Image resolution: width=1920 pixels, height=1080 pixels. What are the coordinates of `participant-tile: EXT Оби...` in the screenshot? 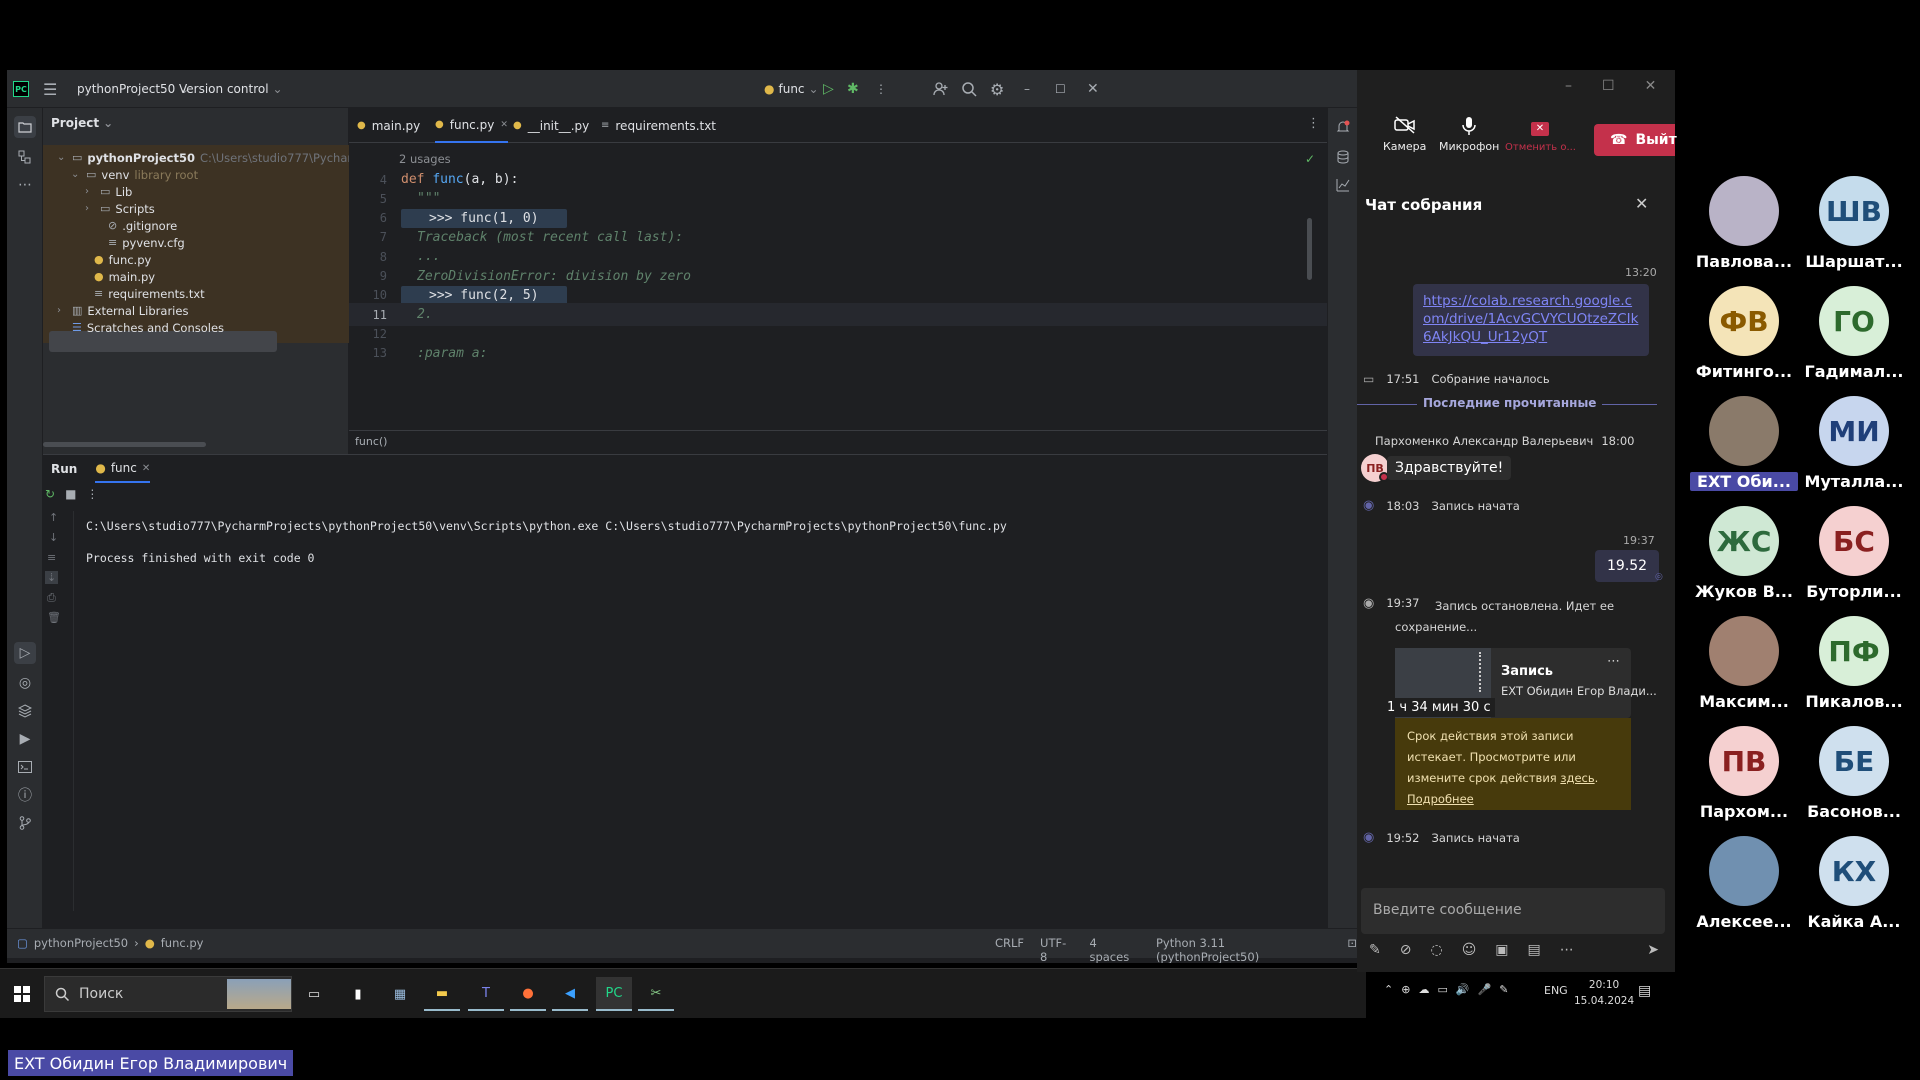 It's located at (1744, 446).